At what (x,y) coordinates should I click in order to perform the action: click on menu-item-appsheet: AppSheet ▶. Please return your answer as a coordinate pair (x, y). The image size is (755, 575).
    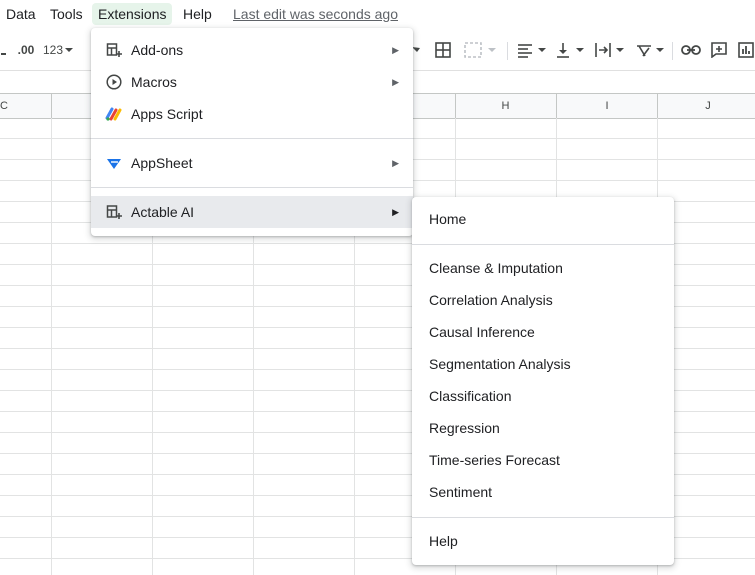
    Looking at the image, I should click on (252, 163).